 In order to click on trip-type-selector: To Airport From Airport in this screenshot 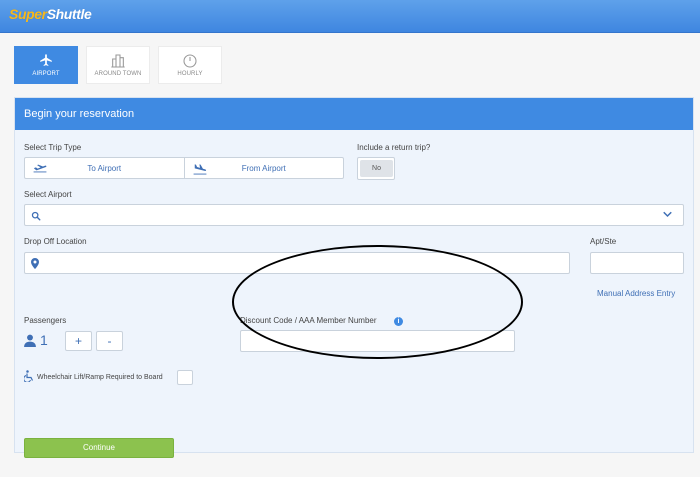, I will do `click(184, 168)`.